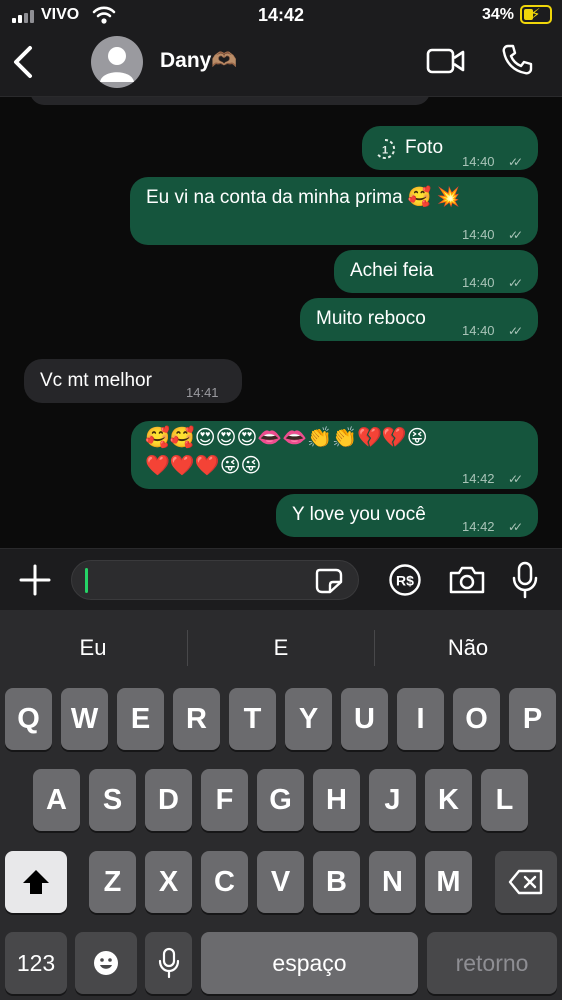 This screenshot has width=562, height=1000. What do you see at coordinates (196, 719) in the screenshot?
I see `key-r: R` at bounding box center [196, 719].